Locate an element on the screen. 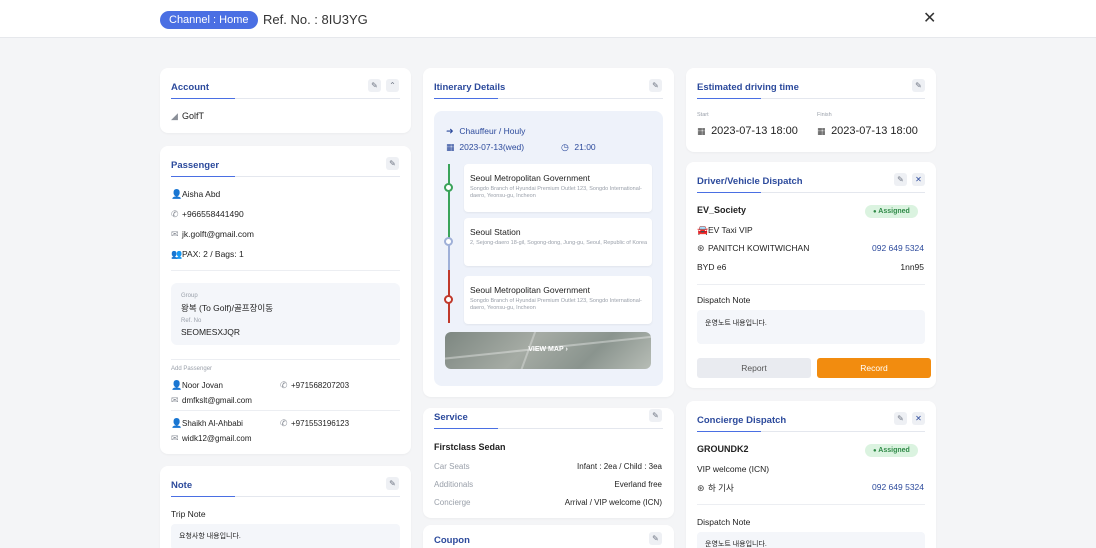 This screenshot has height=548, width=1096. view-map-button: VIEW MAP › is located at coordinates (548, 350).